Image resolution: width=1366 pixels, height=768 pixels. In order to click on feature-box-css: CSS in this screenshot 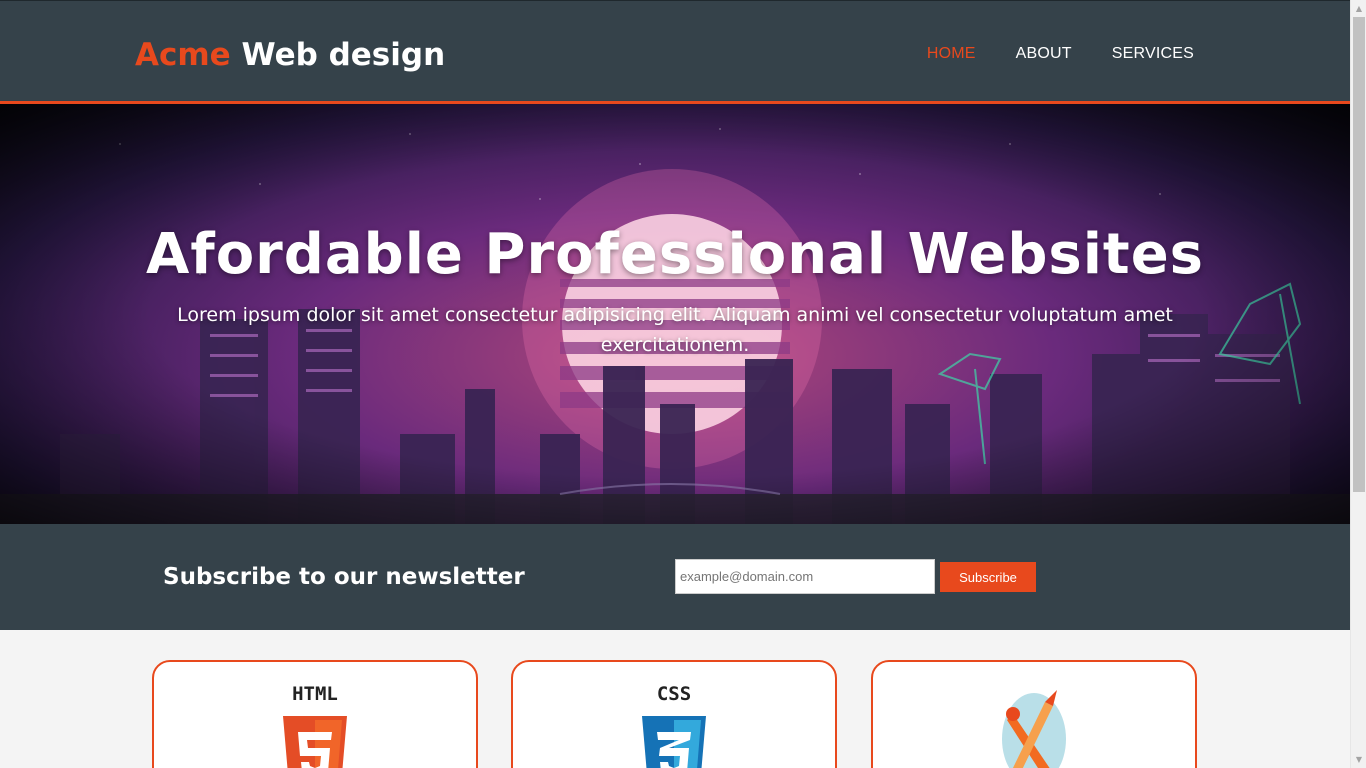, I will do `click(674, 714)`.